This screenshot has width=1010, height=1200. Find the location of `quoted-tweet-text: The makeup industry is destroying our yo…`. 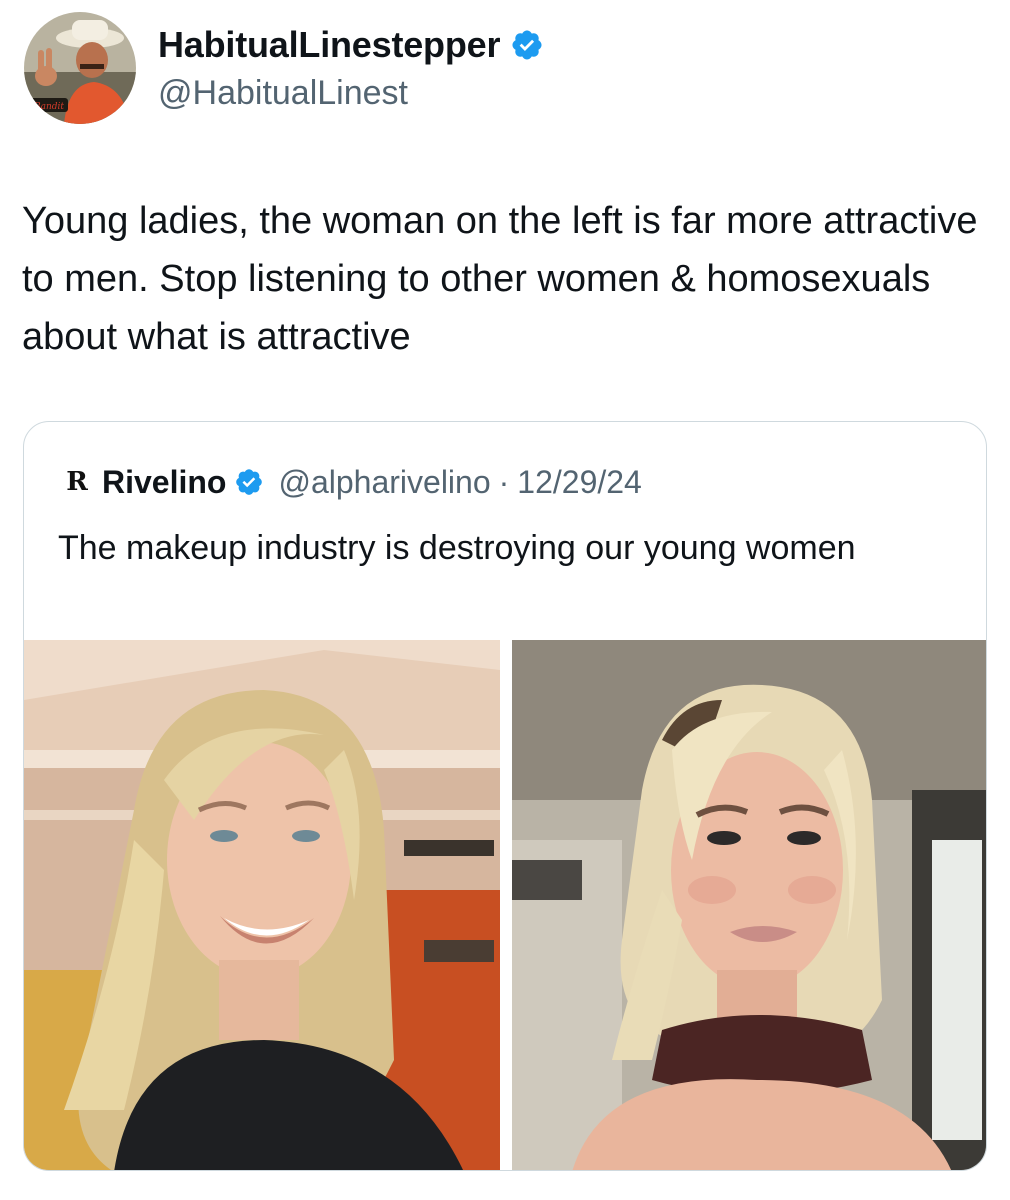

quoted-tweet-text: The makeup industry is destroying our yo… is located at coordinates (457, 548).